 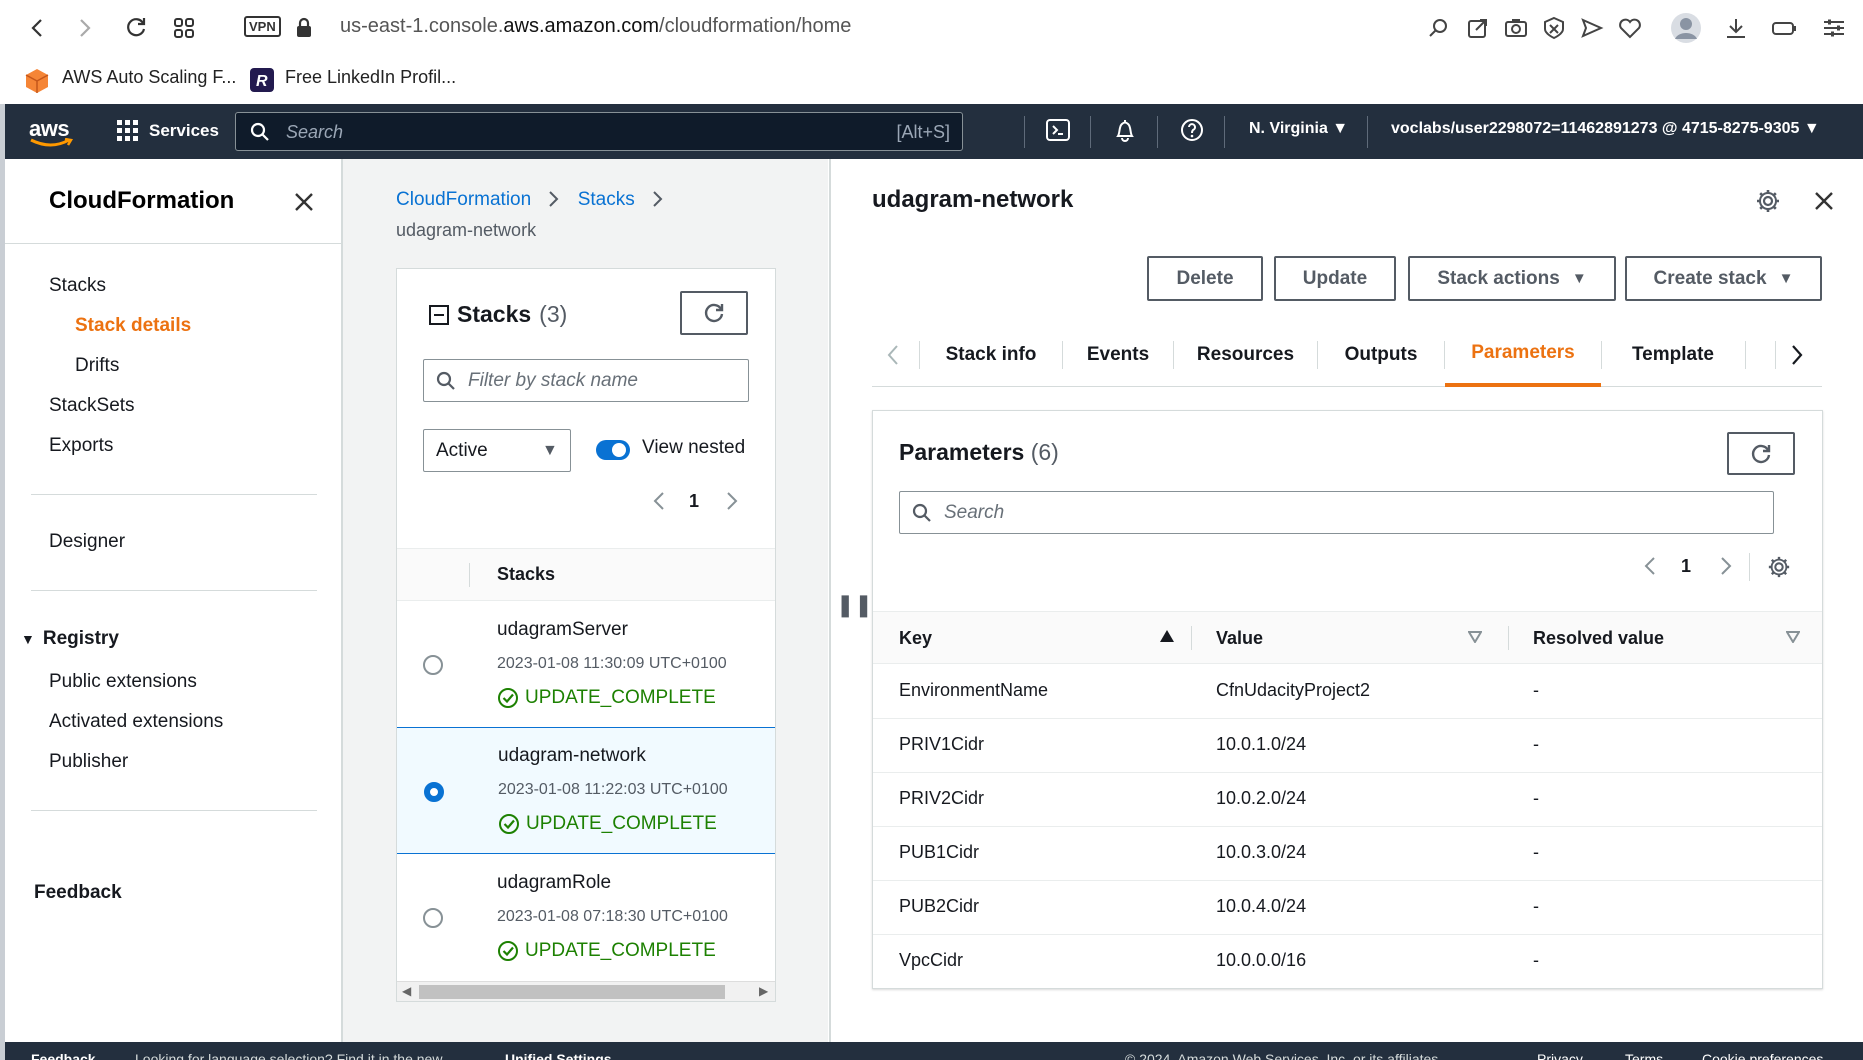 I want to click on tab-outputs: Outputs, so click(x=1381, y=355).